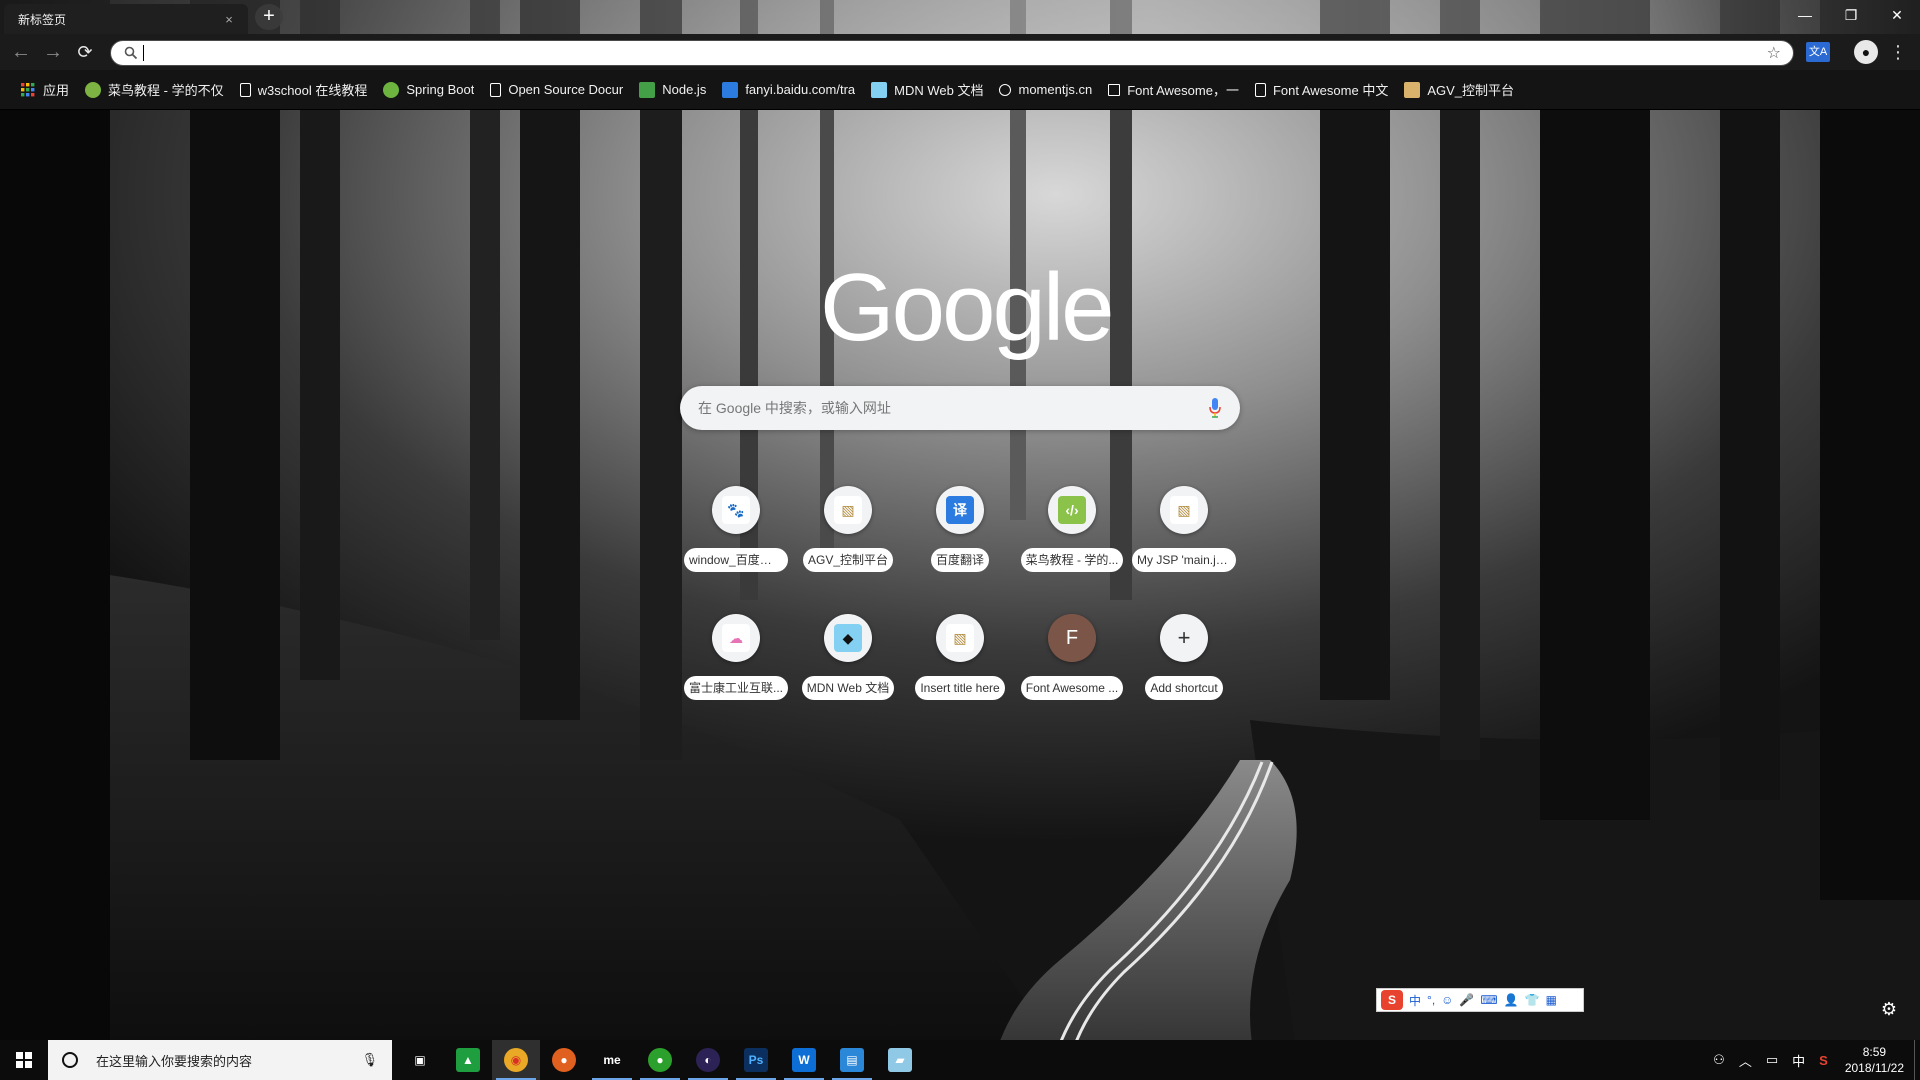  What do you see at coordinates (684, 89) in the screenshot?
I see `bookmark-label: Node.js` at bounding box center [684, 89].